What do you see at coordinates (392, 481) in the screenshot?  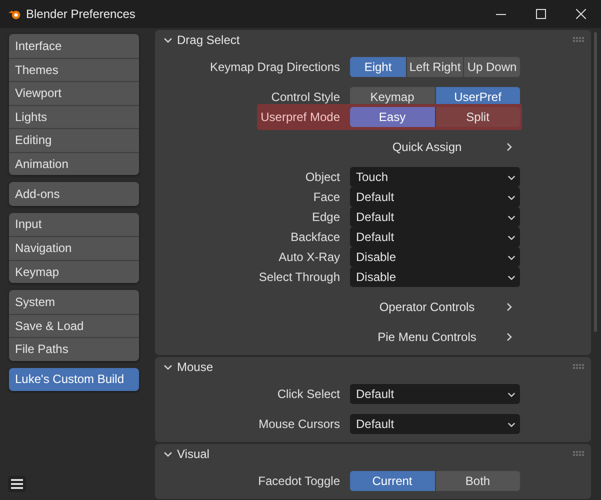 I see `option-button: Current` at bounding box center [392, 481].